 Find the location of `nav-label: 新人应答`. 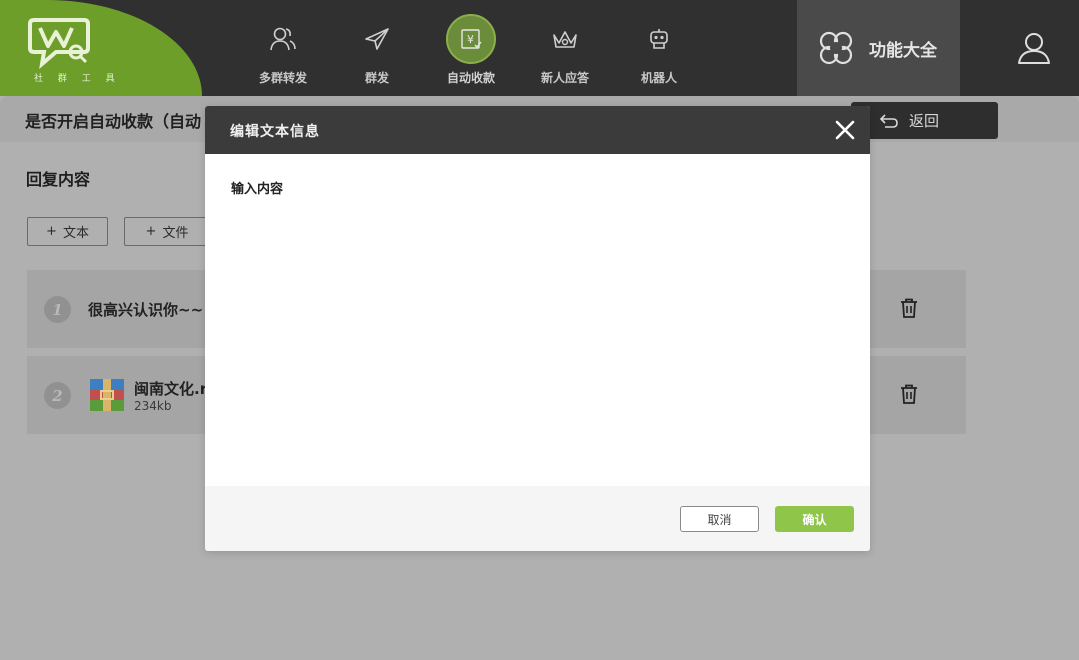

nav-label: 新人应答 is located at coordinates (564, 78).